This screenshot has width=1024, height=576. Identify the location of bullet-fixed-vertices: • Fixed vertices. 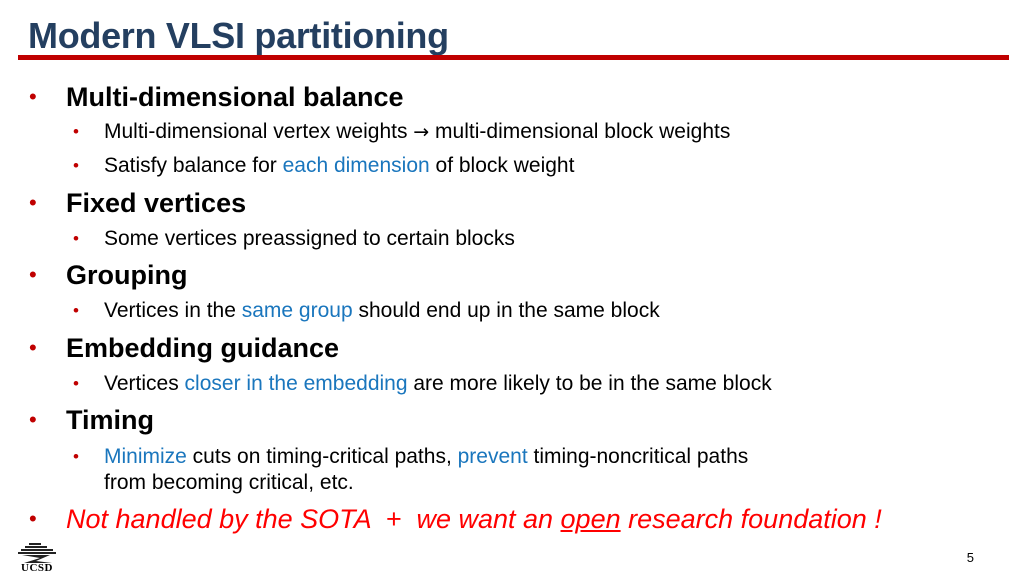
(138, 203).